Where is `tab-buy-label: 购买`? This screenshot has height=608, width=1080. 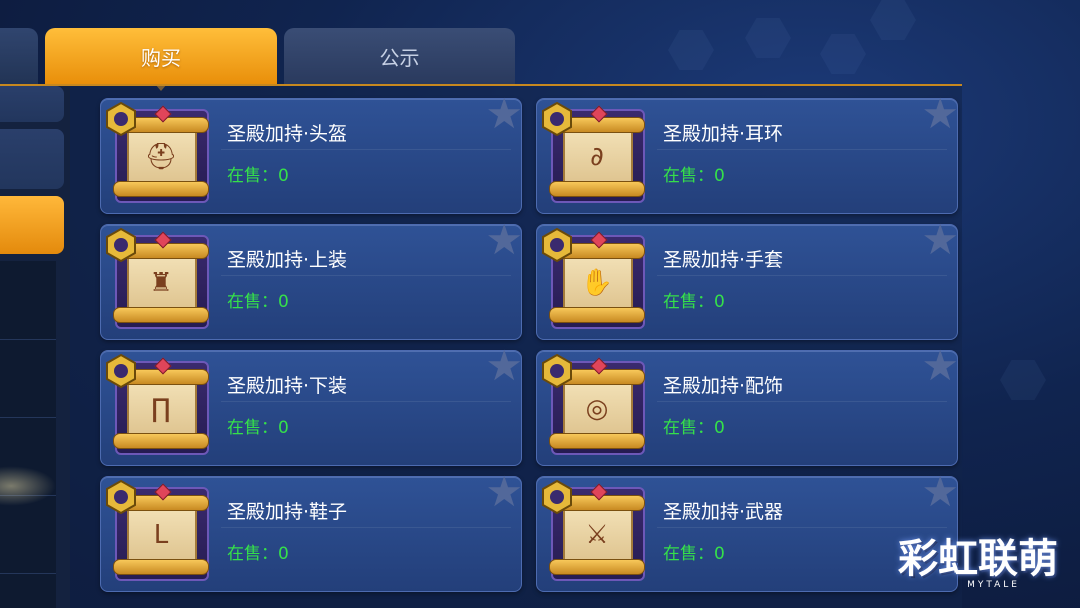
tab-buy-label: 购买 is located at coordinates (161, 57).